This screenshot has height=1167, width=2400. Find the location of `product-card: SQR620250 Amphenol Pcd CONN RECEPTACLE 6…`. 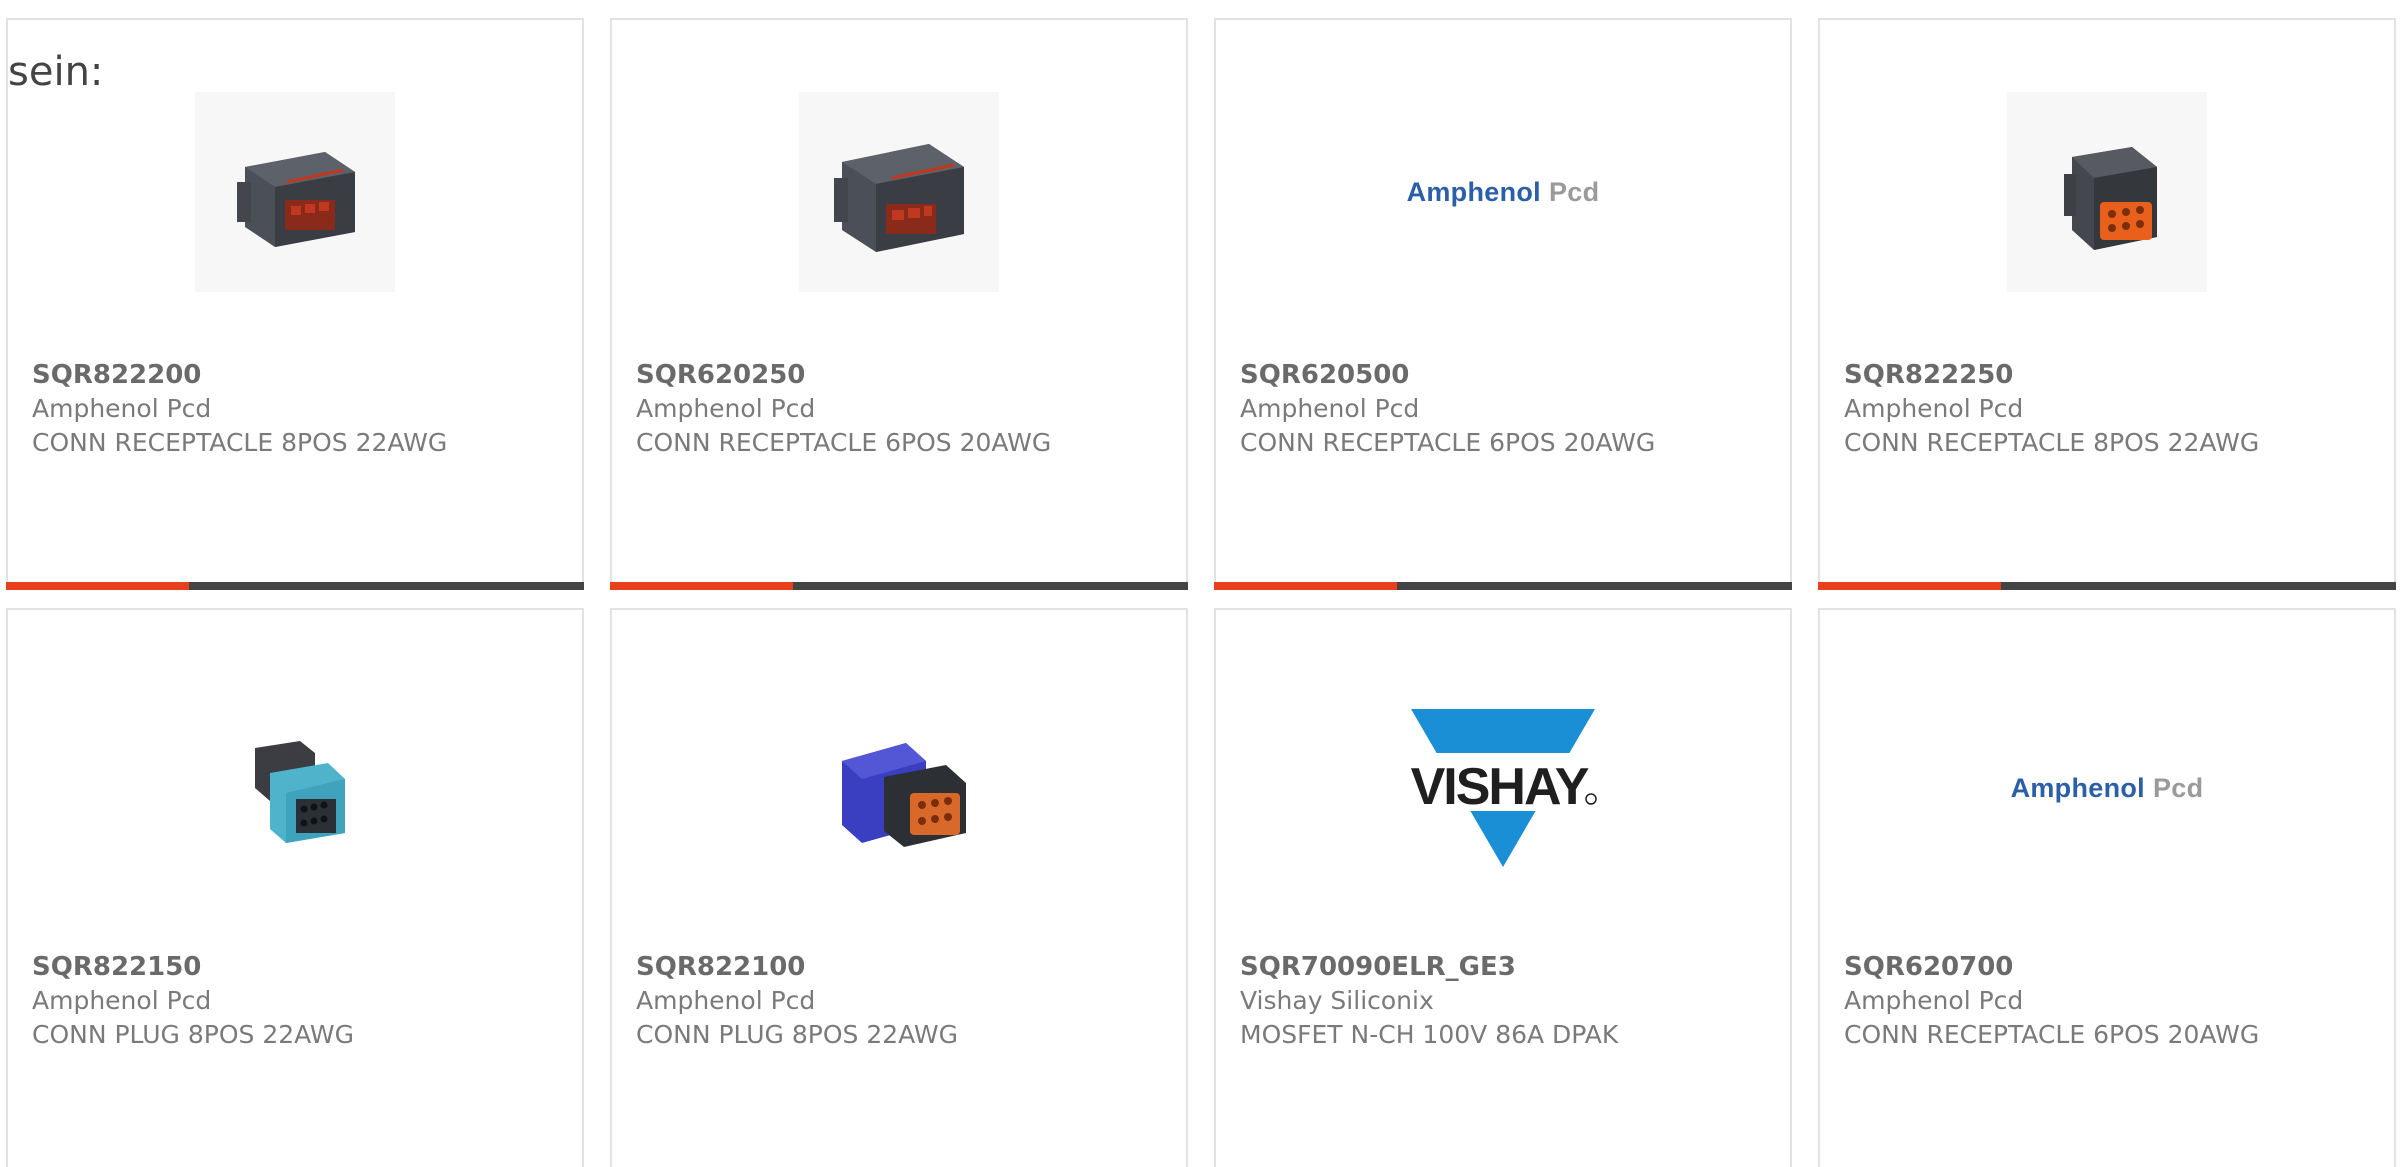

product-card: SQR620250 Amphenol Pcd CONN RECEPTACLE 6… is located at coordinates (899, 304).